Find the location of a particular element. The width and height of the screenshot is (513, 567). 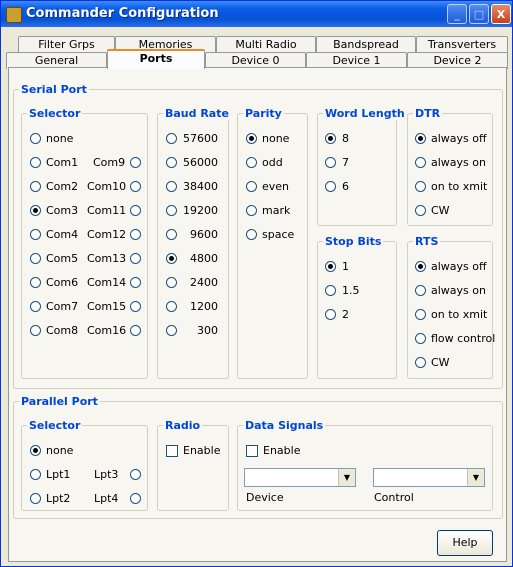

serial-selector-group is located at coordinates (84, 246).